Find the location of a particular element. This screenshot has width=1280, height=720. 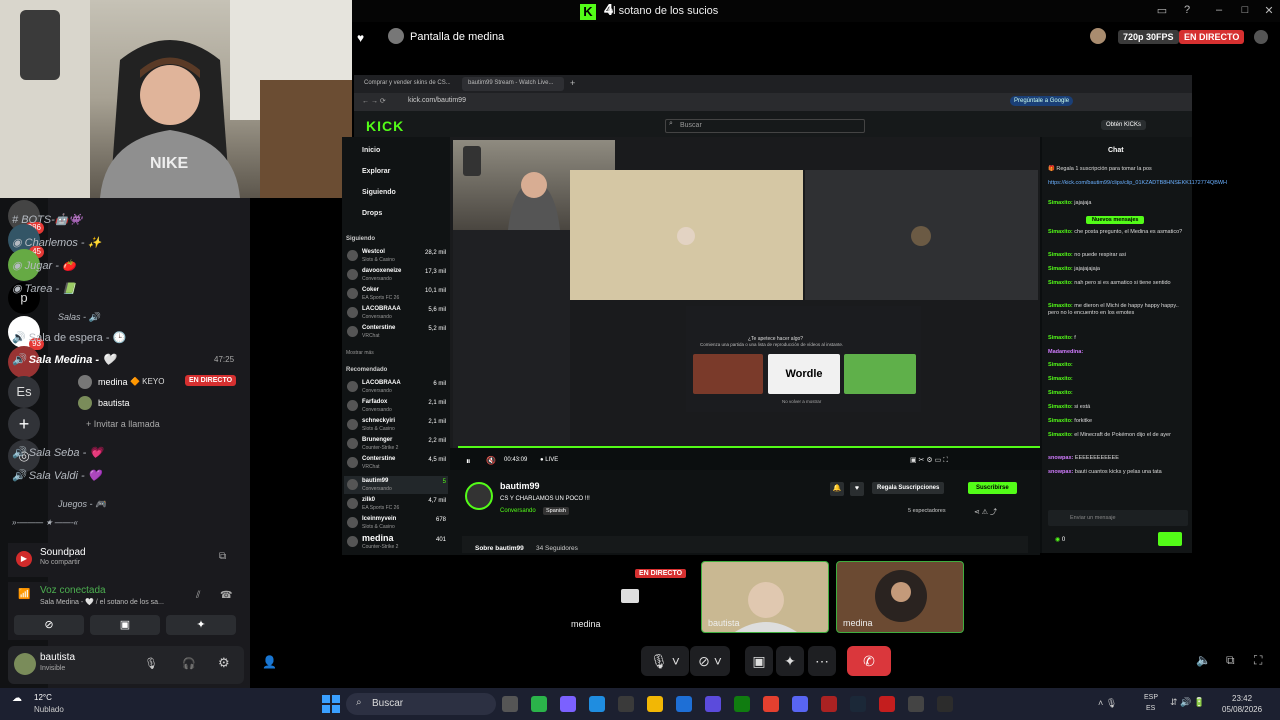

send-button is located at coordinates (1170, 539).